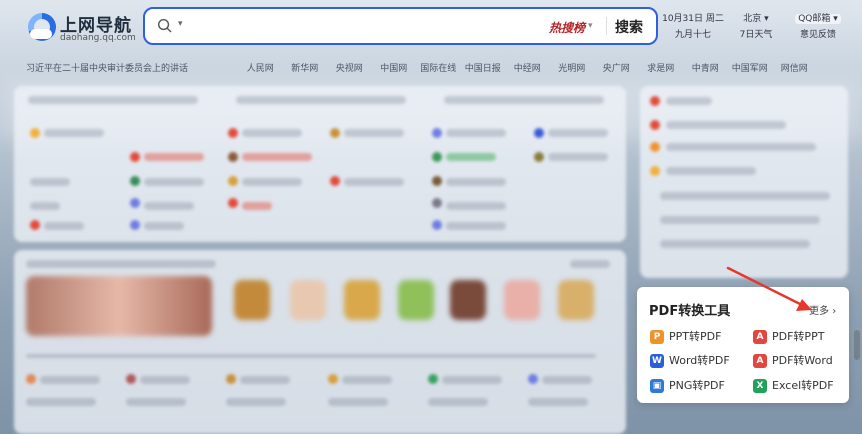  I want to click on media-link: 中经网, so click(527, 67).